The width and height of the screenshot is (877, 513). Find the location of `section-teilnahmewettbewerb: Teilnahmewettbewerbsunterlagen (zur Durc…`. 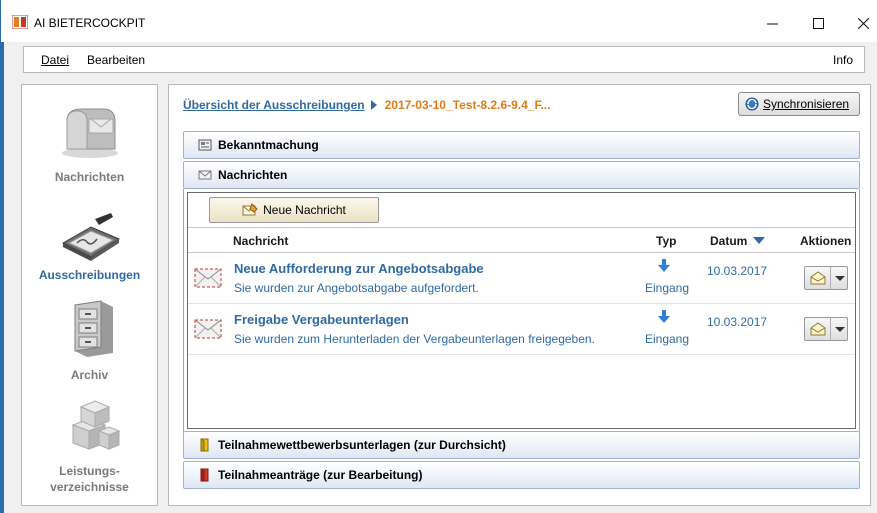

section-teilnahmewettbewerb: Teilnahmewettbewerbsunterlagen (zur Durc… is located at coordinates (521, 445).